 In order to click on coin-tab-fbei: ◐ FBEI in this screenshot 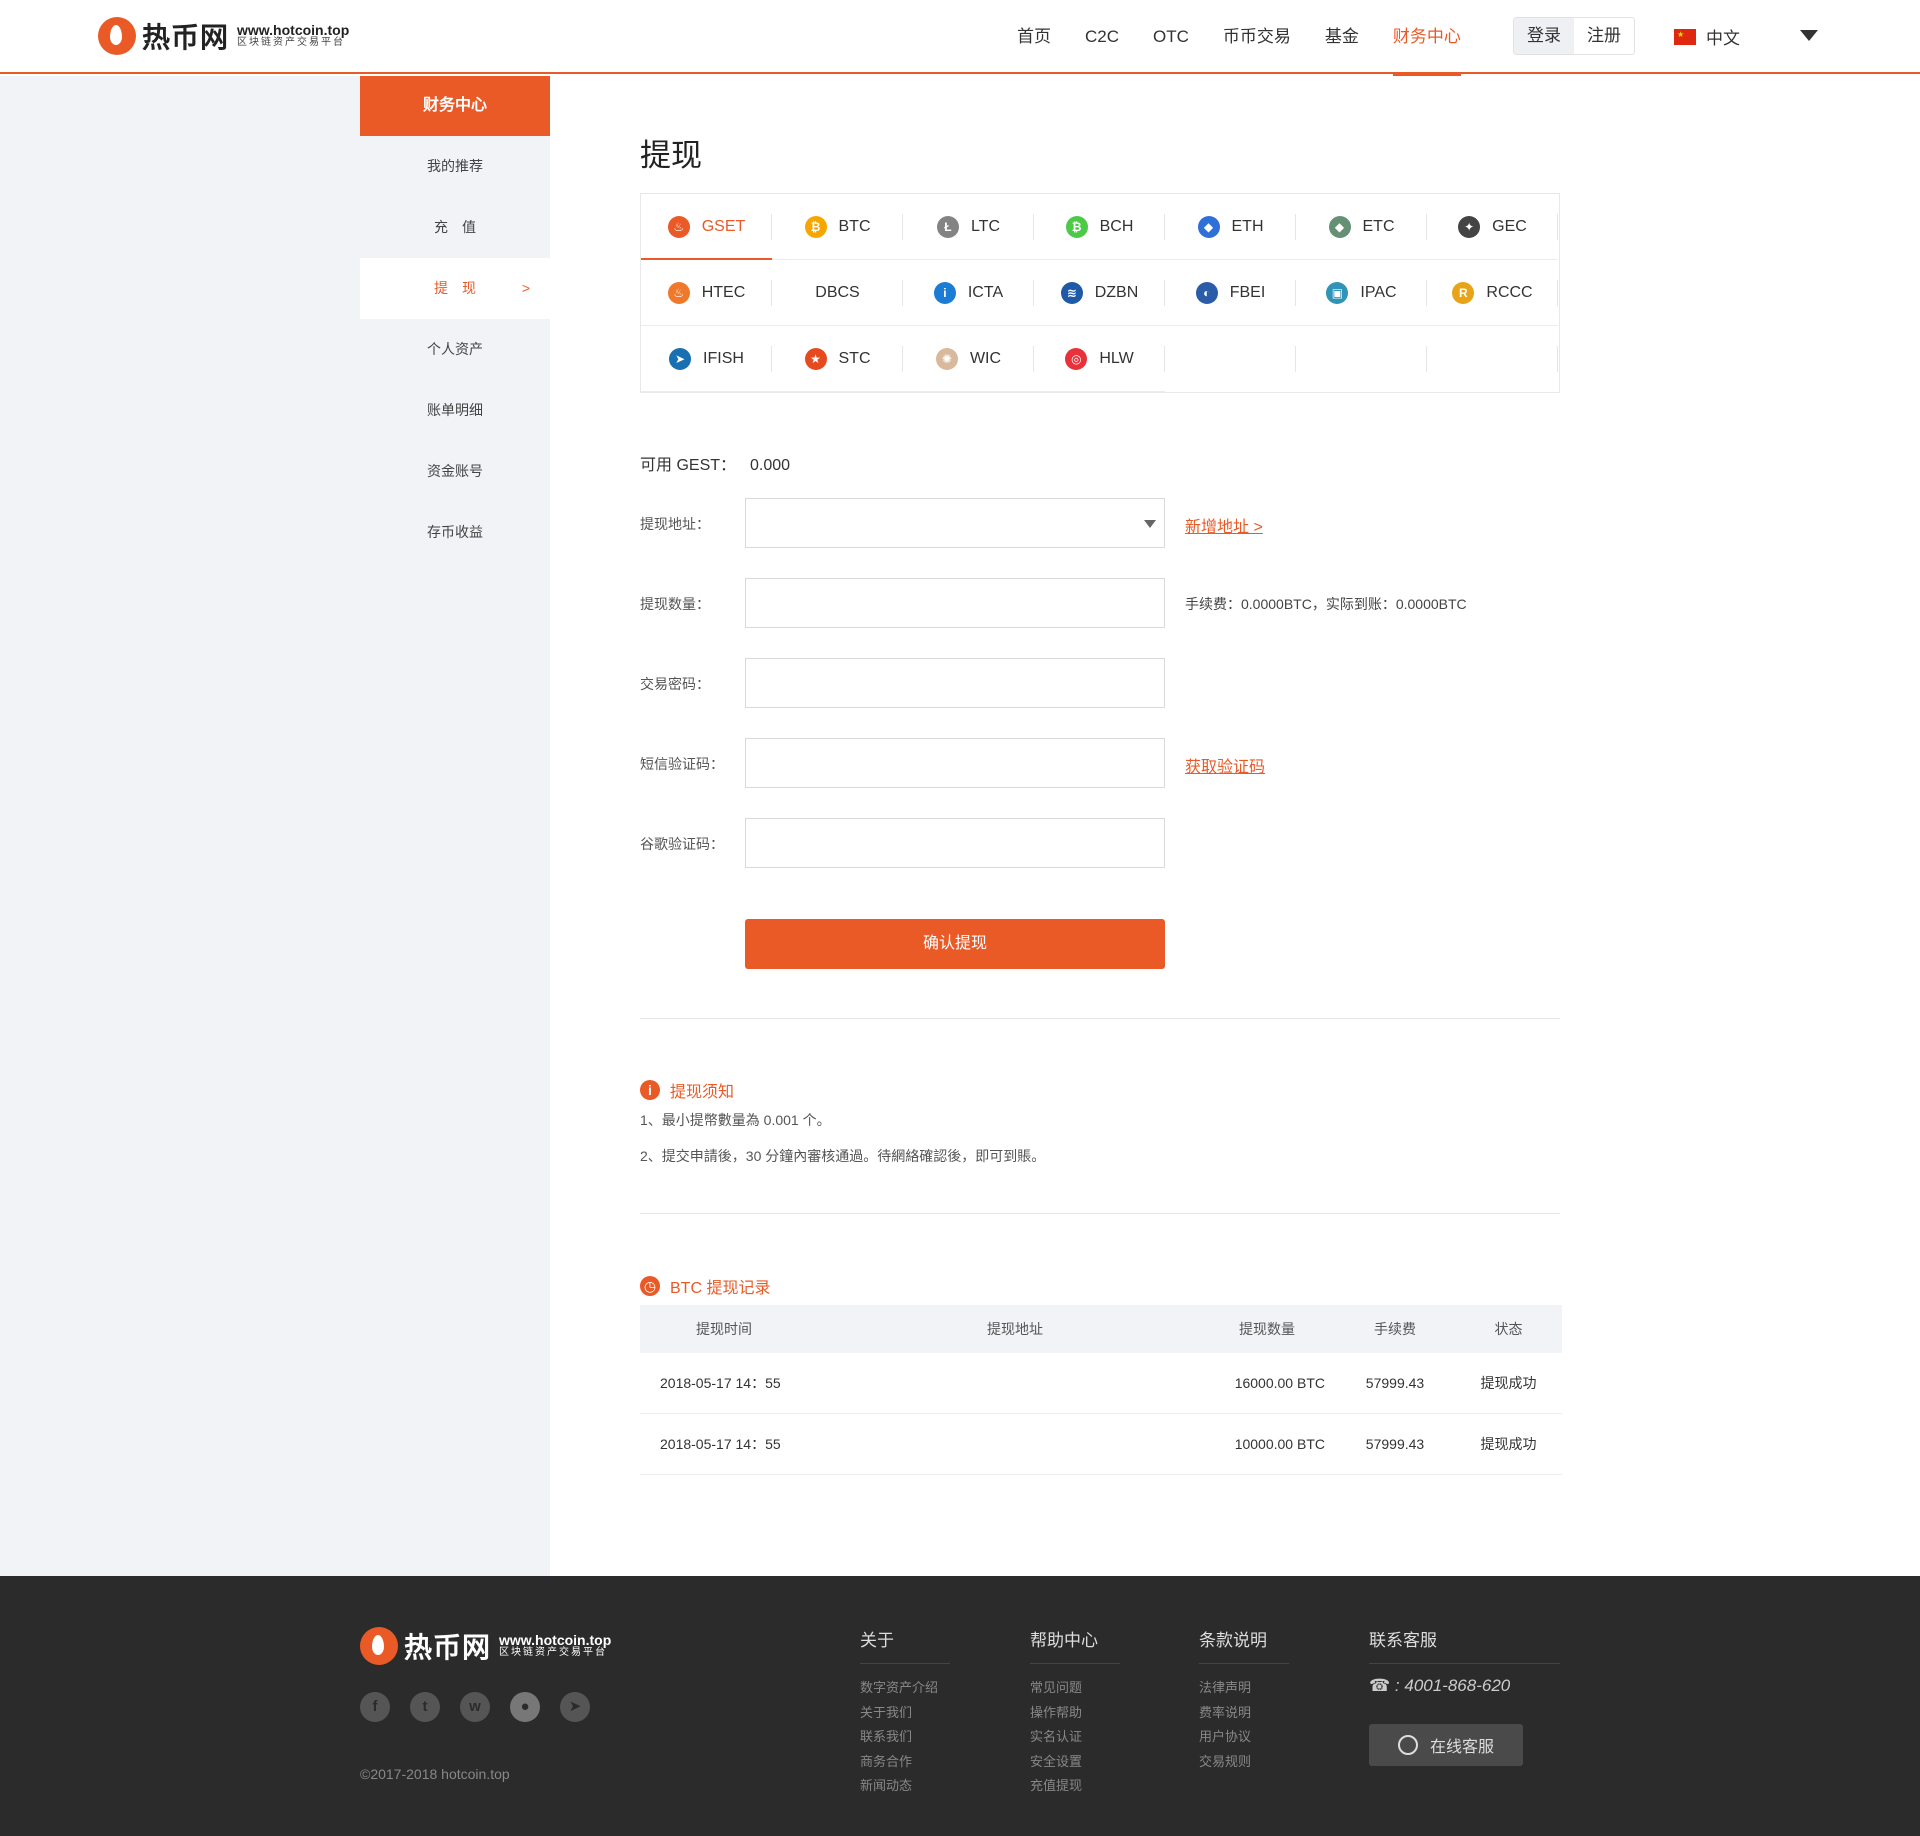, I will do `click(1230, 293)`.